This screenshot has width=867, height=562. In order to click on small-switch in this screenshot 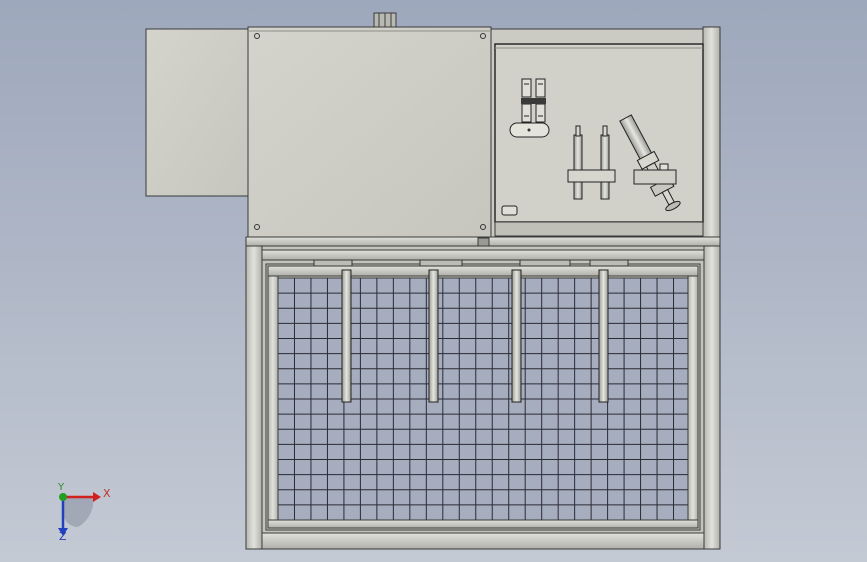, I will do `click(509, 210)`.